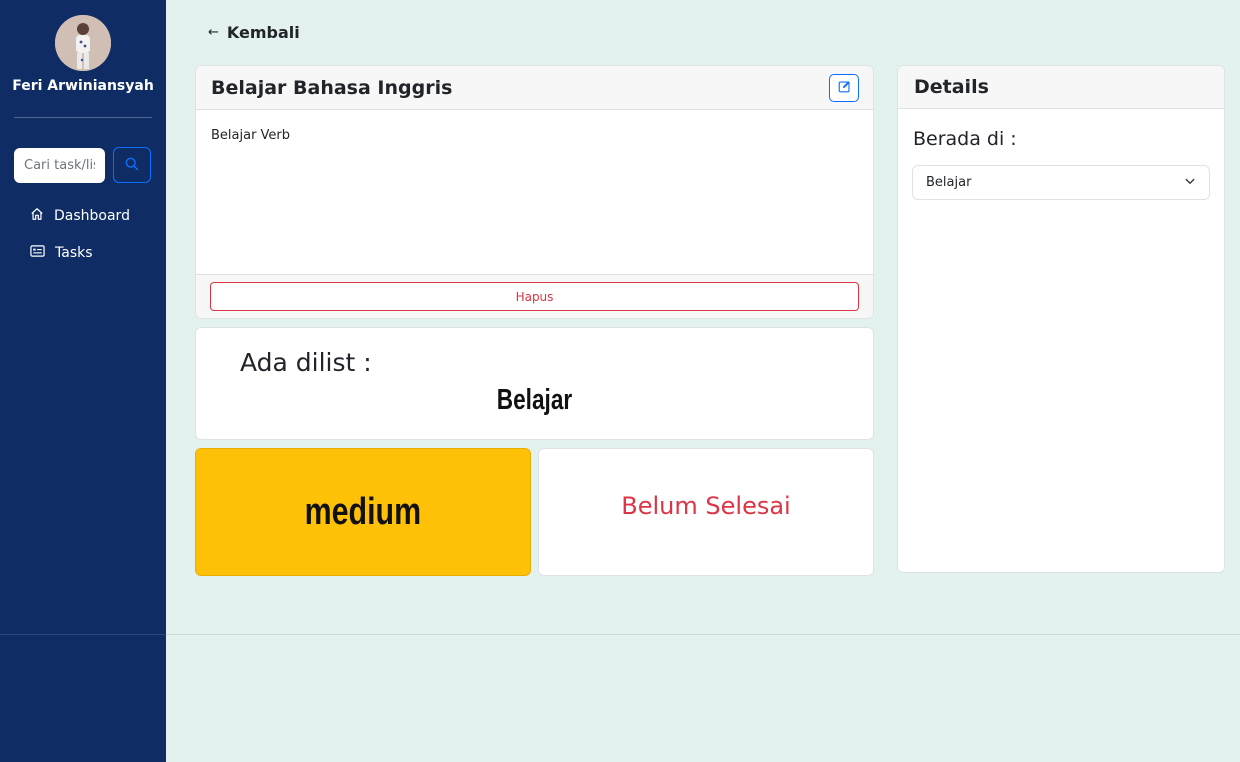  Describe the element at coordinates (965, 139) in the screenshot. I see `located-label: Berada di :` at that location.